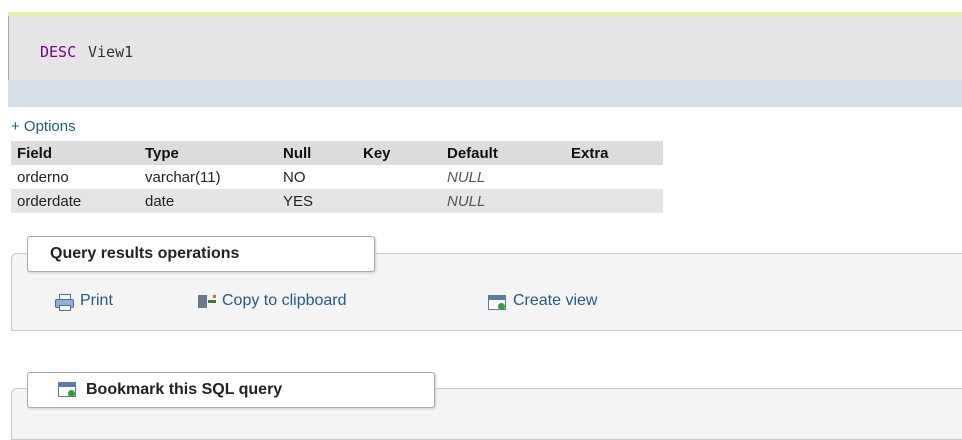 The width and height of the screenshot is (962, 440). Describe the element at coordinates (503, 153) in the screenshot. I see `column-header-default: Default` at that location.